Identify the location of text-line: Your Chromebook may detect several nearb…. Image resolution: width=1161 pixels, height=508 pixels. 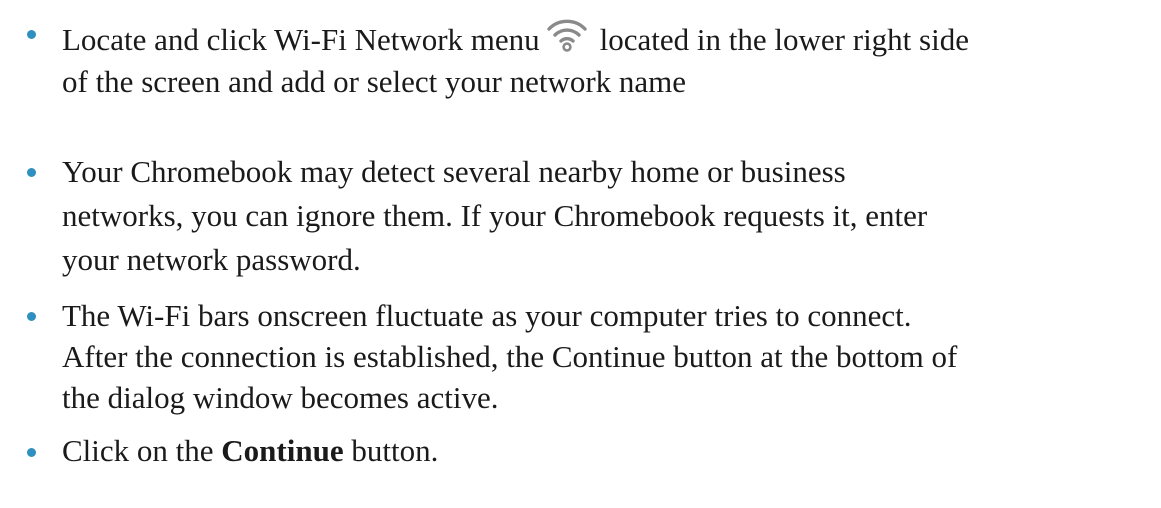
(454, 171).